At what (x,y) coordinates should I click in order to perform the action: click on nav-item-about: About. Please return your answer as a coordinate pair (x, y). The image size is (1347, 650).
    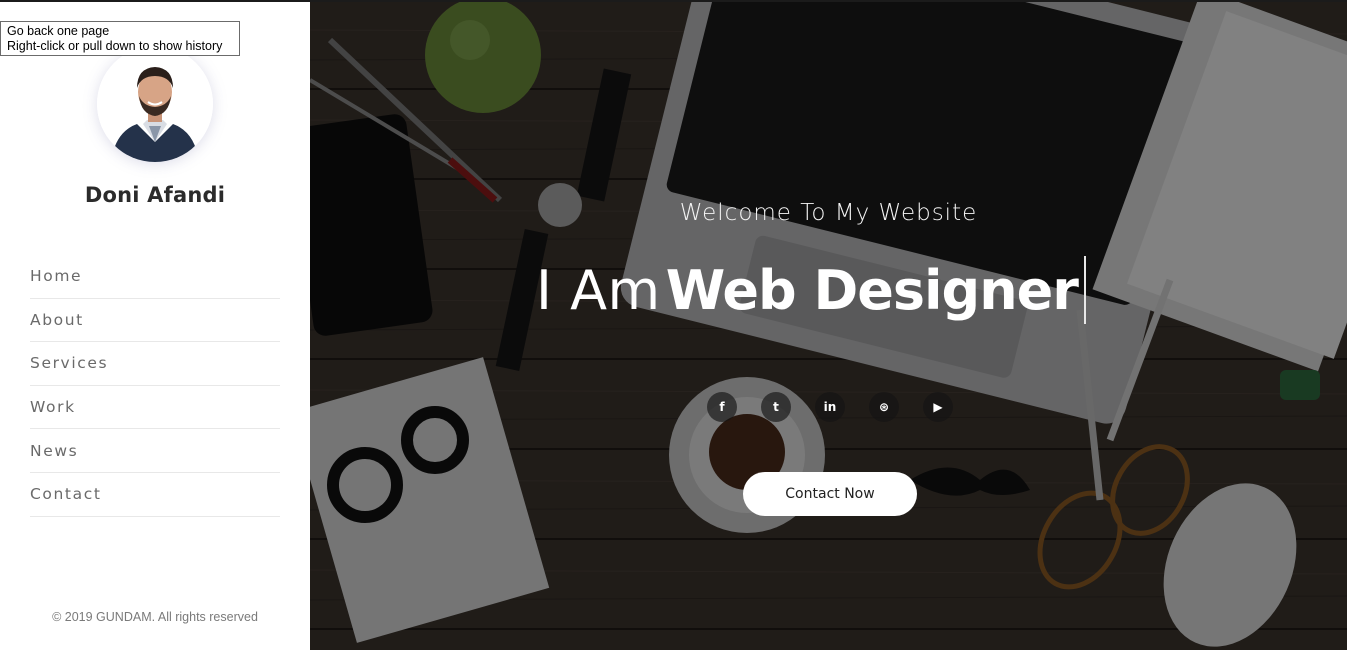
    Looking at the image, I should click on (155, 321).